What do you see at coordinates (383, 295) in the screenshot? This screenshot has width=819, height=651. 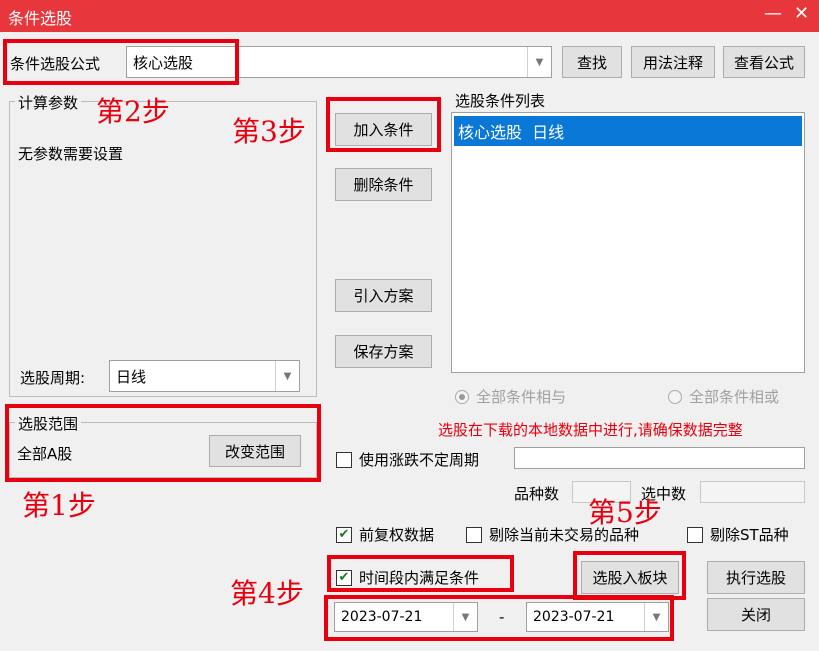 I see `import-plan-button: 引入方案` at bounding box center [383, 295].